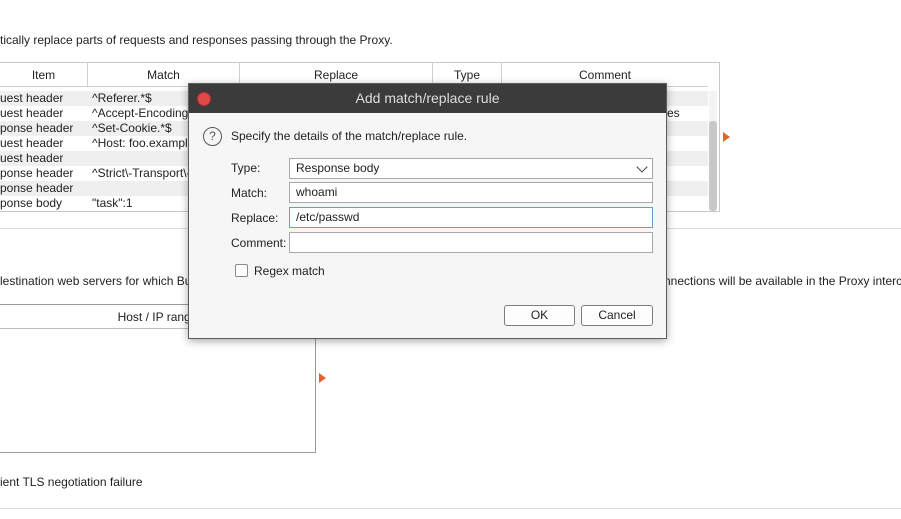  What do you see at coordinates (539, 315) in the screenshot?
I see `ok-button: OK` at bounding box center [539, 315].